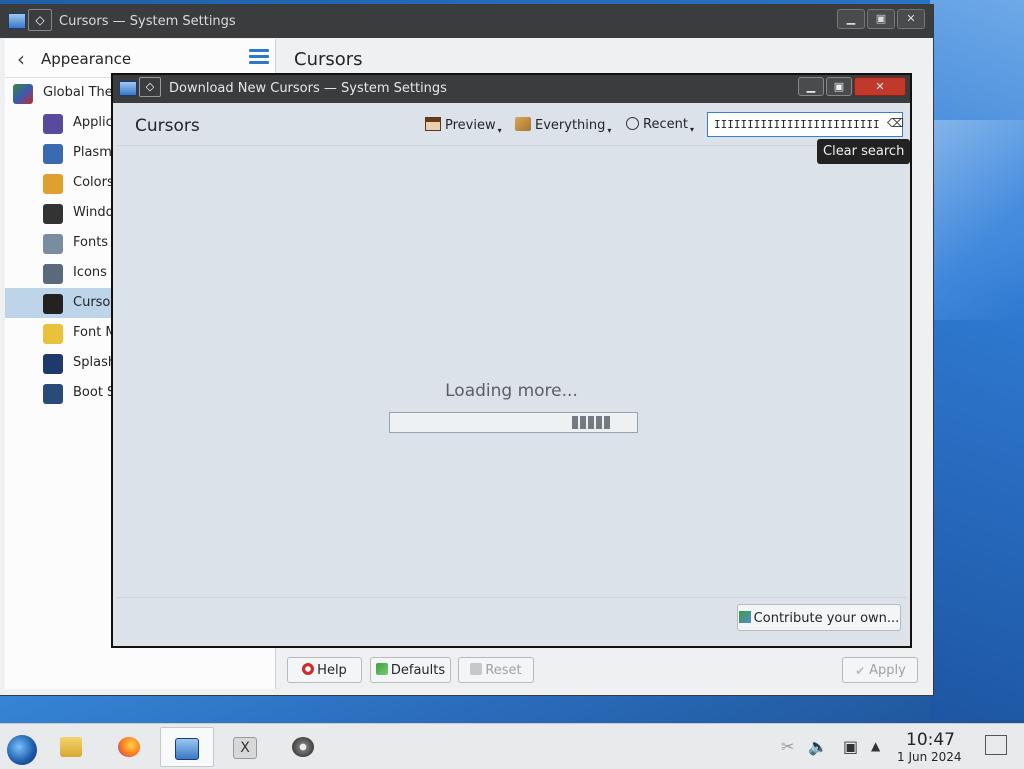  Describe the element at coordinates (523, 124) in the screenshot. I see `package-icon` at that location.